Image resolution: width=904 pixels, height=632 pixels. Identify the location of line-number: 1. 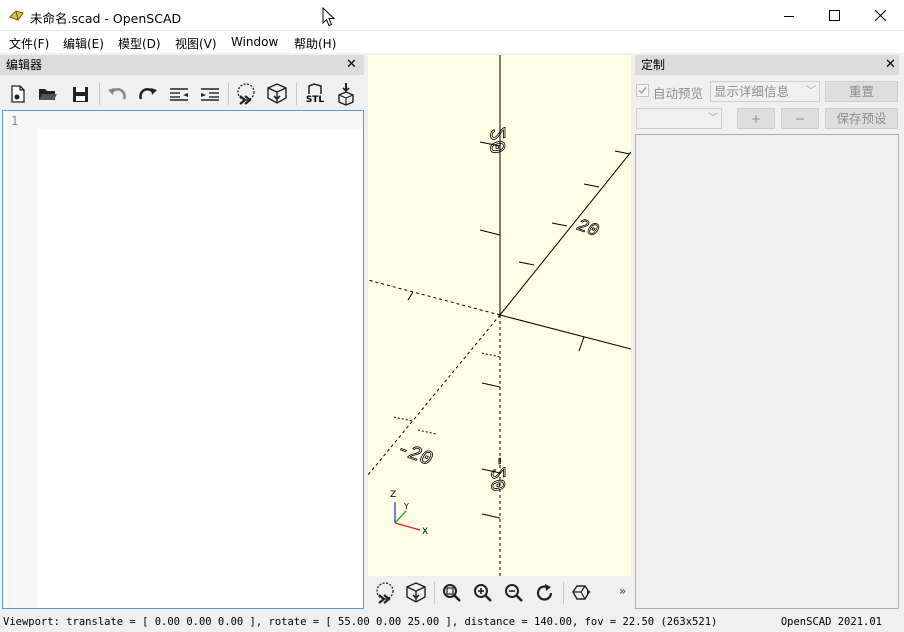
(15, 121).